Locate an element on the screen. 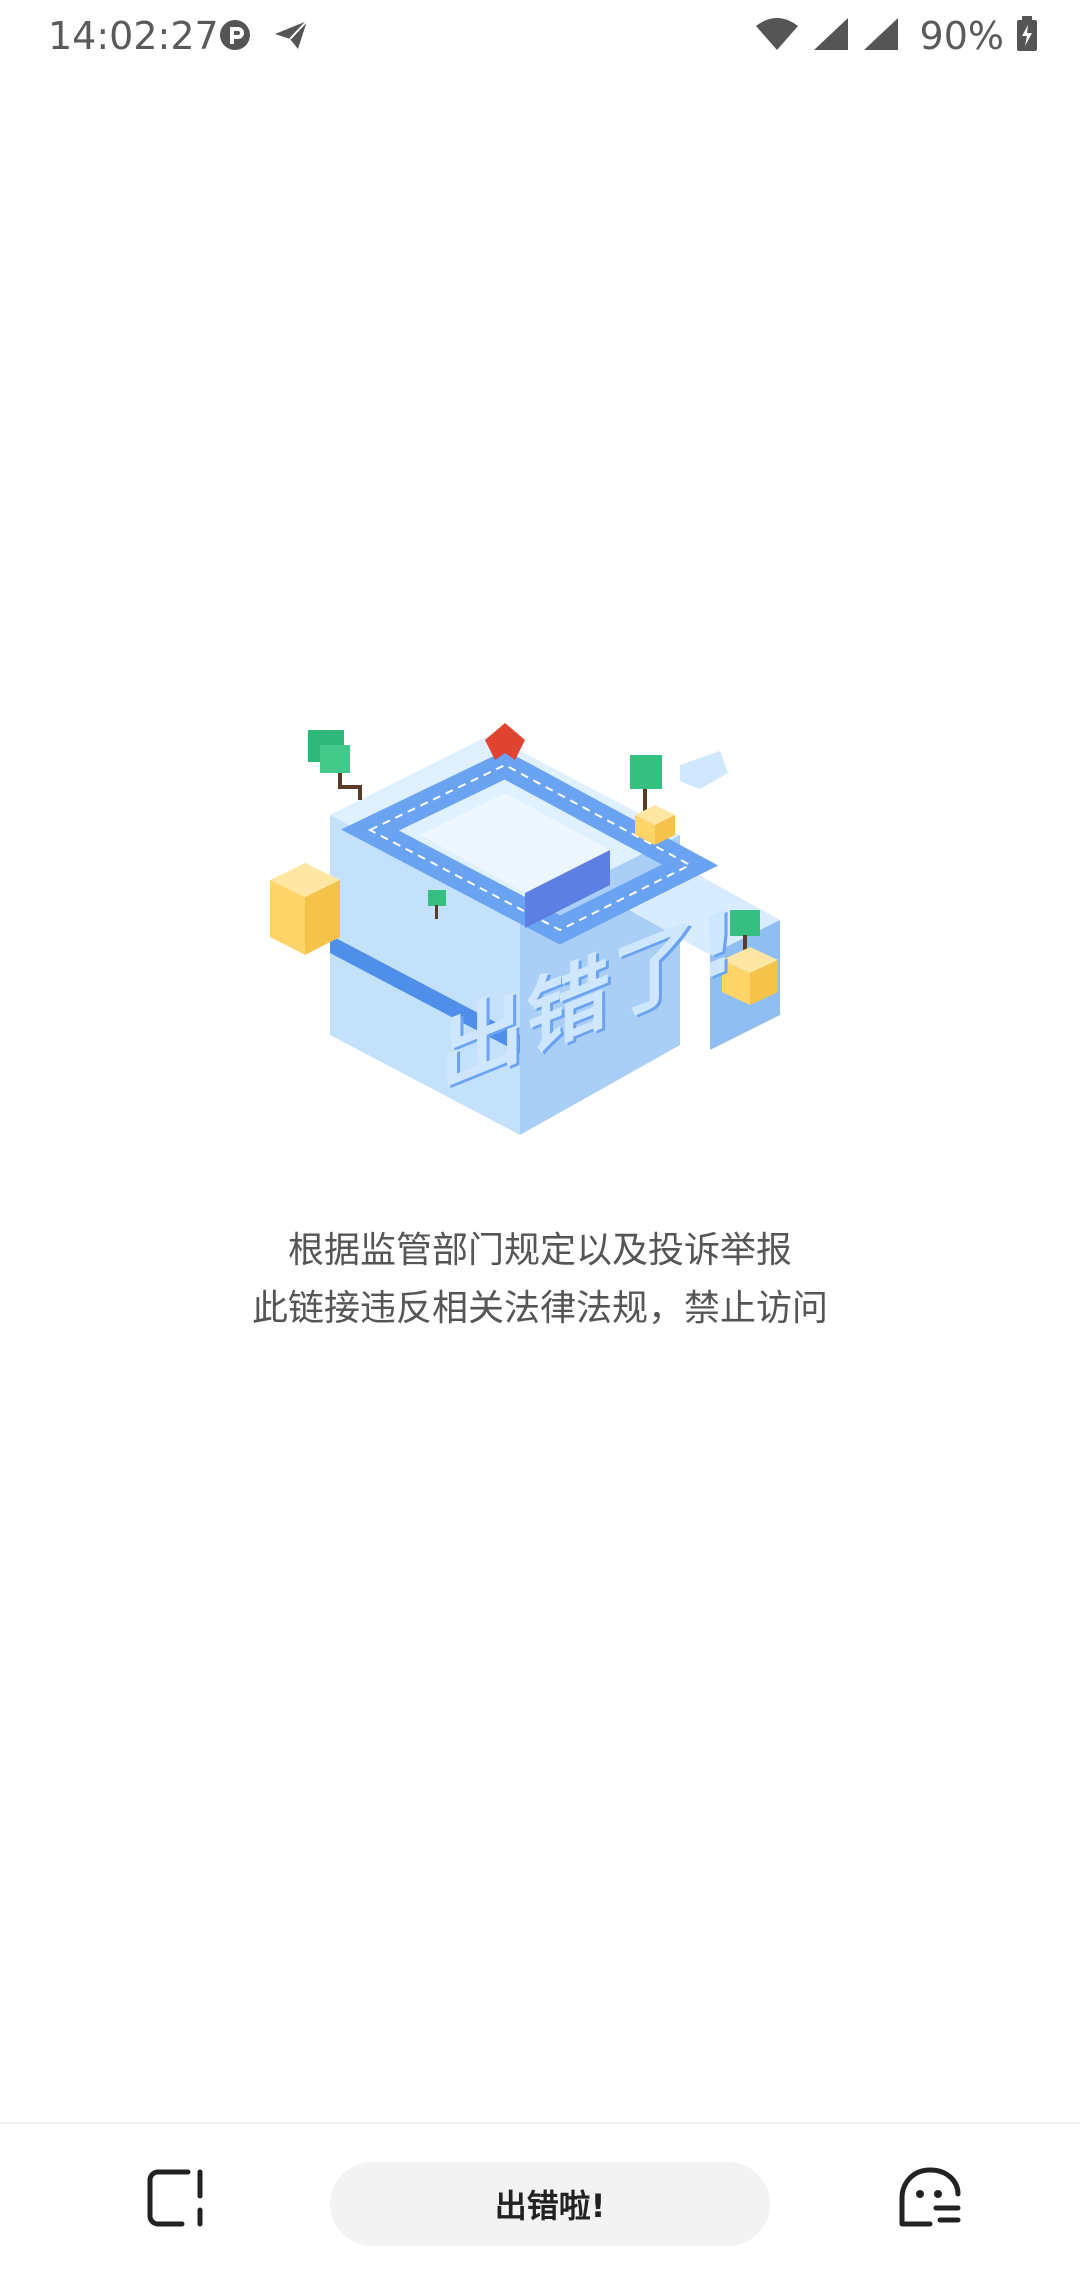  battery-percent: 90% is located at coordinates (961, 36).